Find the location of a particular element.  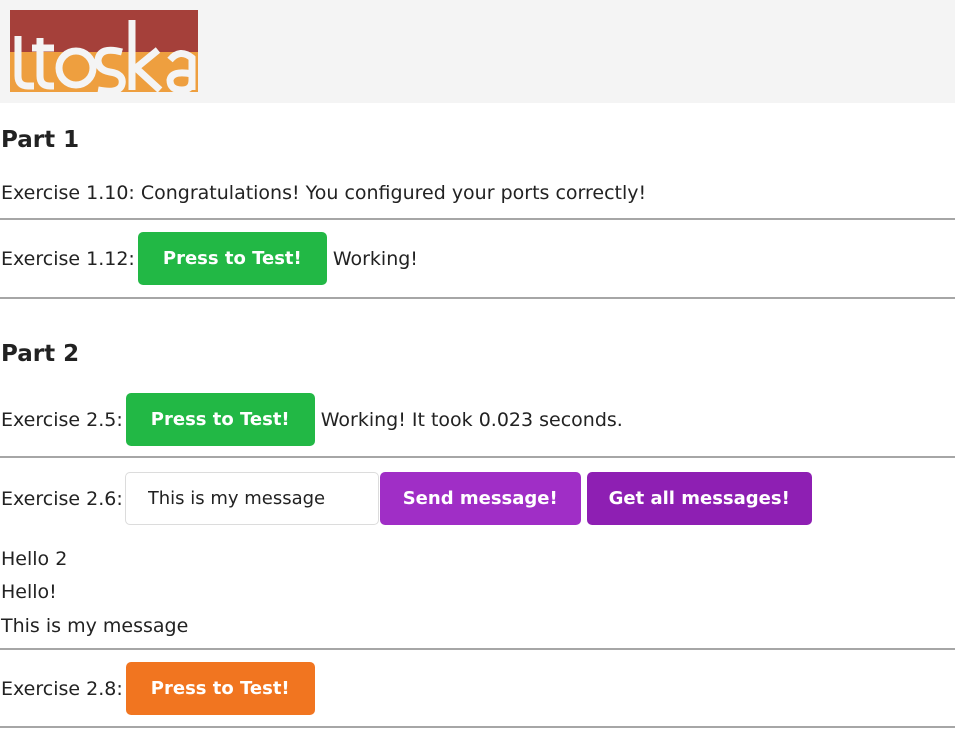

logo-graphic is located at coordinates (104, 51).